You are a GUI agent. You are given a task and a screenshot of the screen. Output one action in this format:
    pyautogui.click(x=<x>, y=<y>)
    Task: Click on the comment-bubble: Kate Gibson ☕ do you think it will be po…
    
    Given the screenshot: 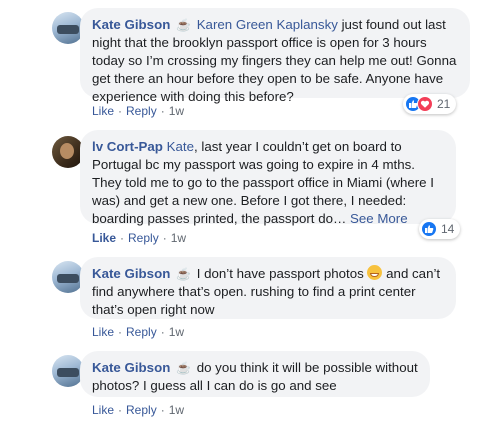 What is the action you would take?
    pyautogui.click(x=255, y=374)
    